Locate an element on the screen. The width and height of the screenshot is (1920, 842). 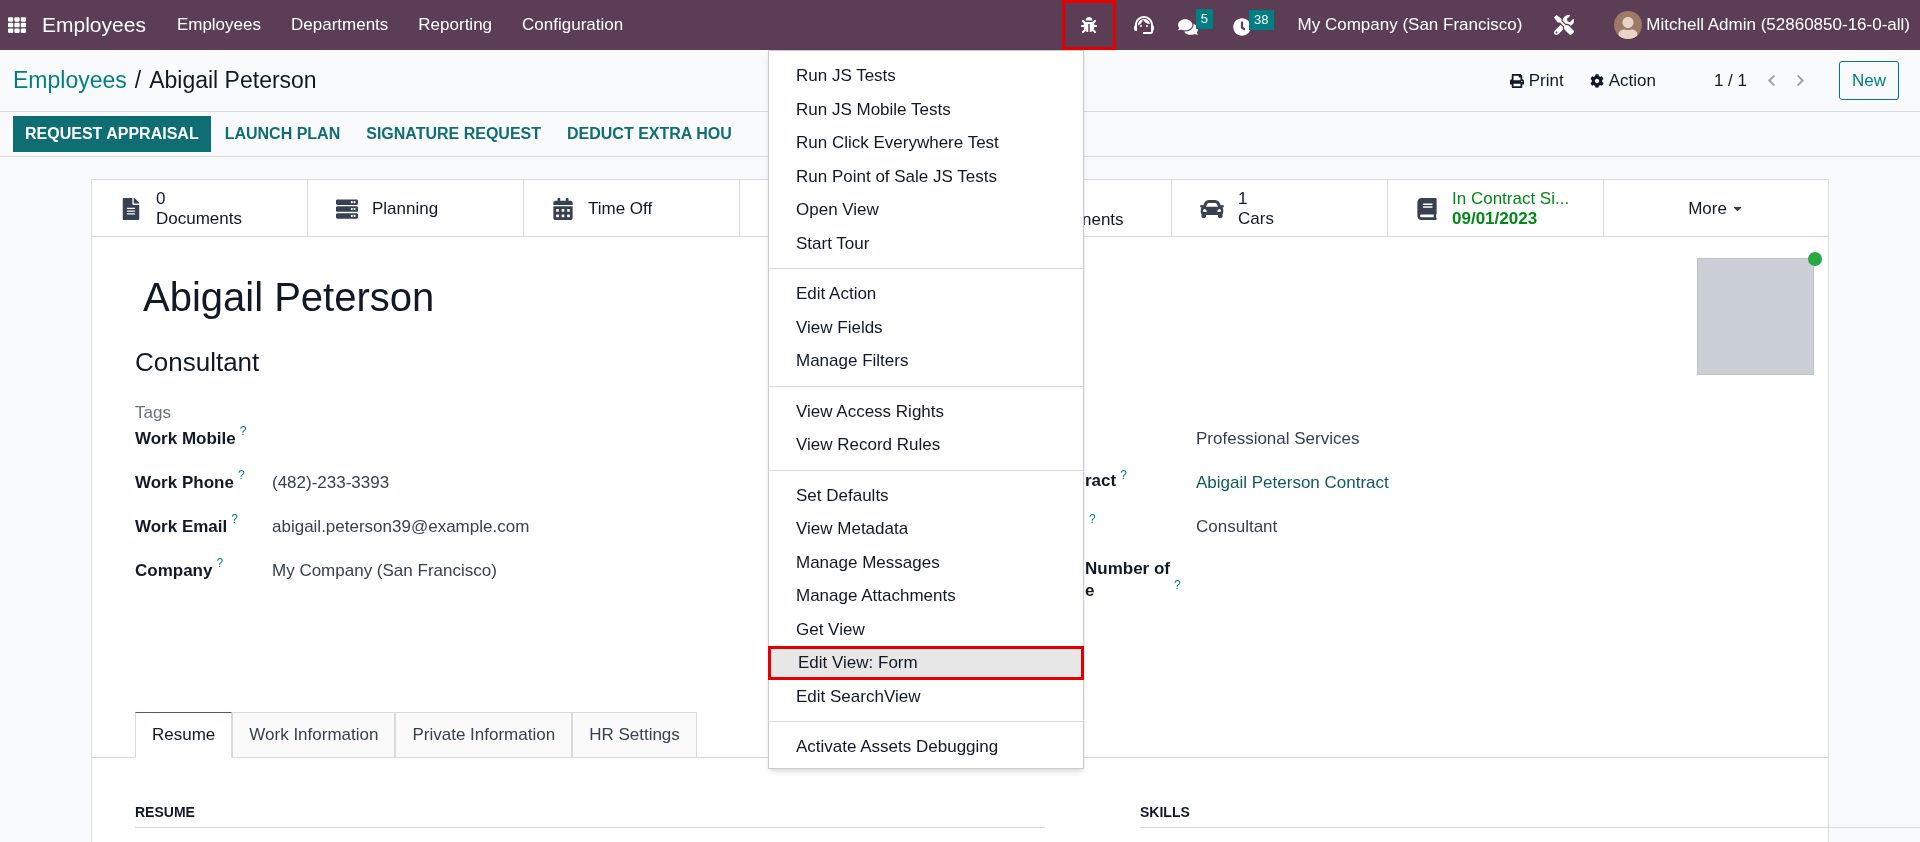
dropdown-item: View Fields is located at coordinates (926, 327).